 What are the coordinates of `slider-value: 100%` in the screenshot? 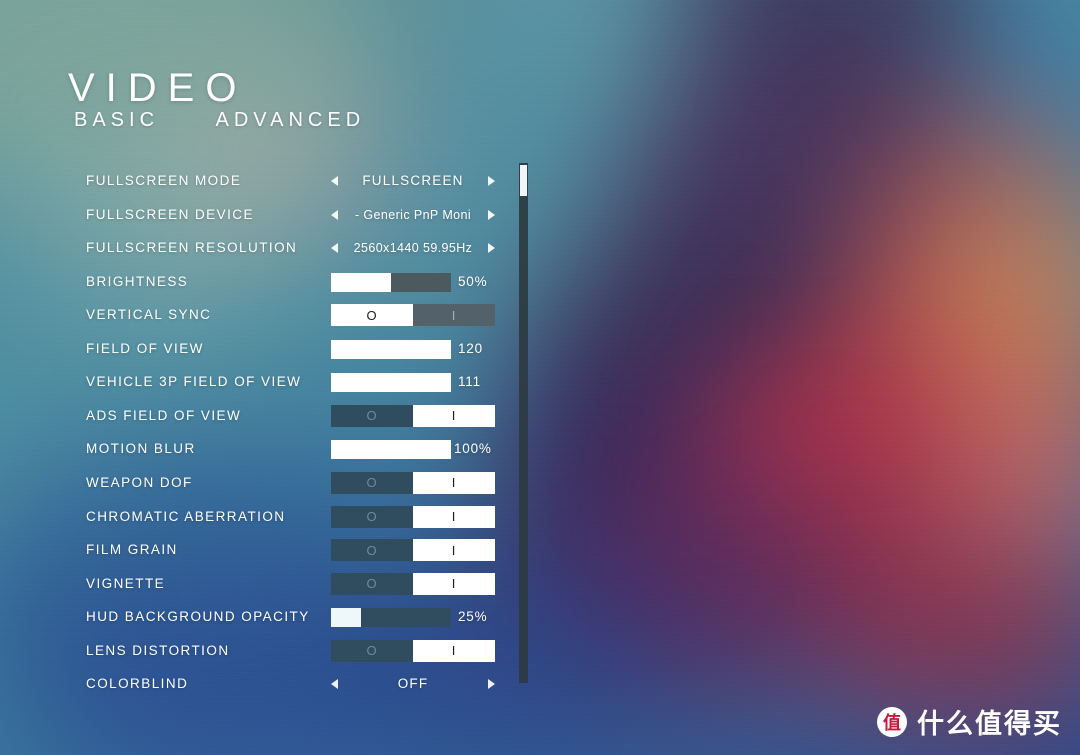 It's located at (473, 449).